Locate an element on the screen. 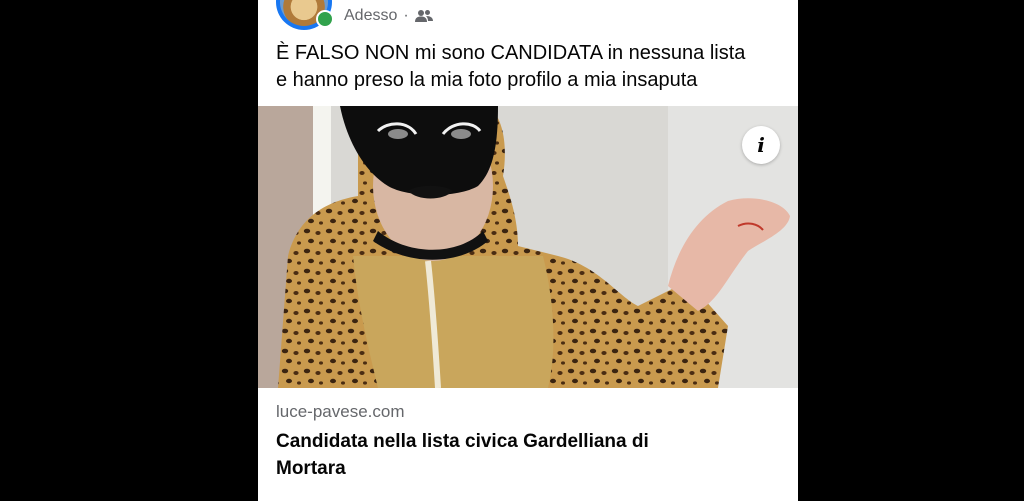 The image size is (1024, 501). post-meta: Adesso · is located at coordinates (388, 16).